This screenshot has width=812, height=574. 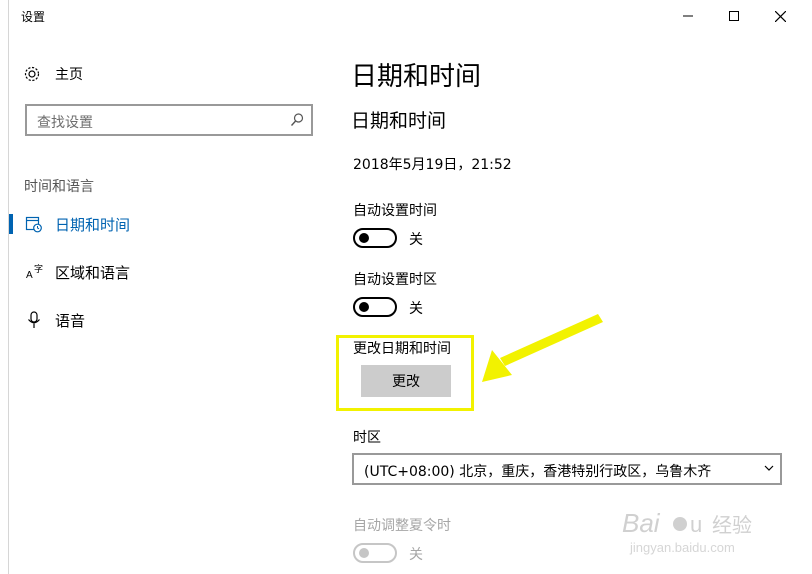 I want to click on arrow-shaft, so click(x=551, y=340).